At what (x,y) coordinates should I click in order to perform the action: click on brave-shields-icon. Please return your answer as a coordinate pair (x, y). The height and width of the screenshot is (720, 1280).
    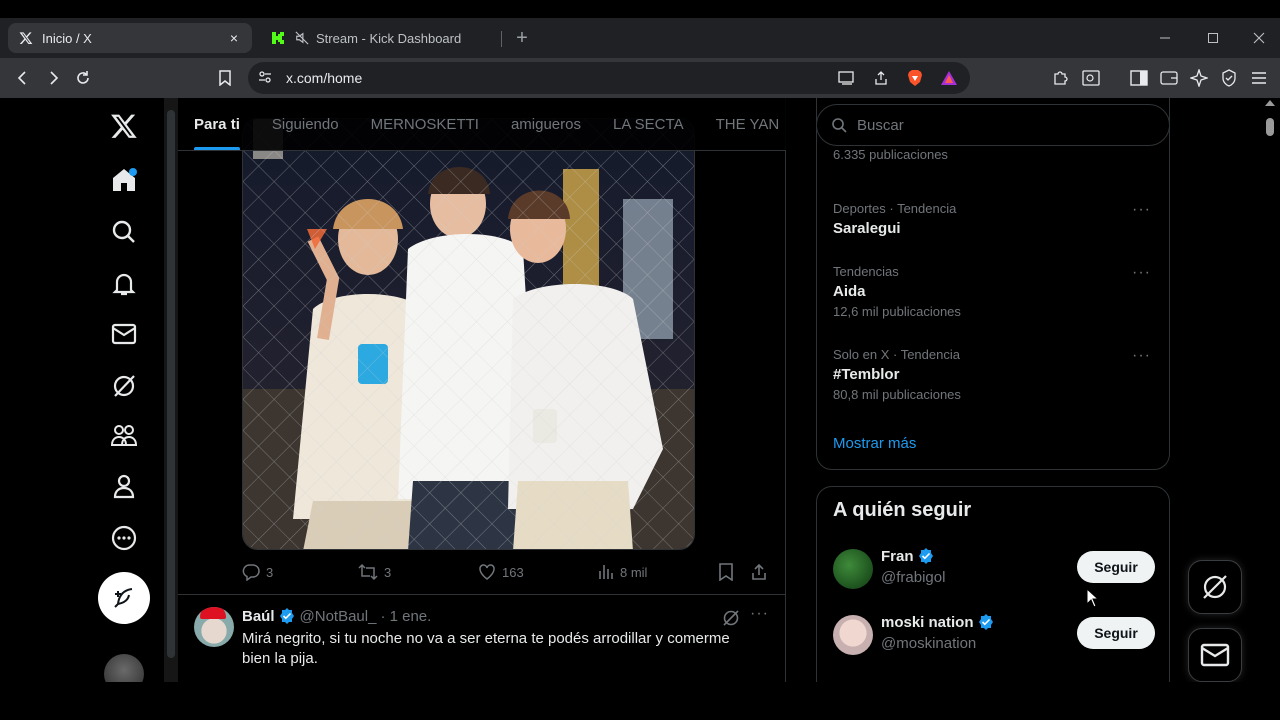
    Looking at the image, I should click on (915, 78).